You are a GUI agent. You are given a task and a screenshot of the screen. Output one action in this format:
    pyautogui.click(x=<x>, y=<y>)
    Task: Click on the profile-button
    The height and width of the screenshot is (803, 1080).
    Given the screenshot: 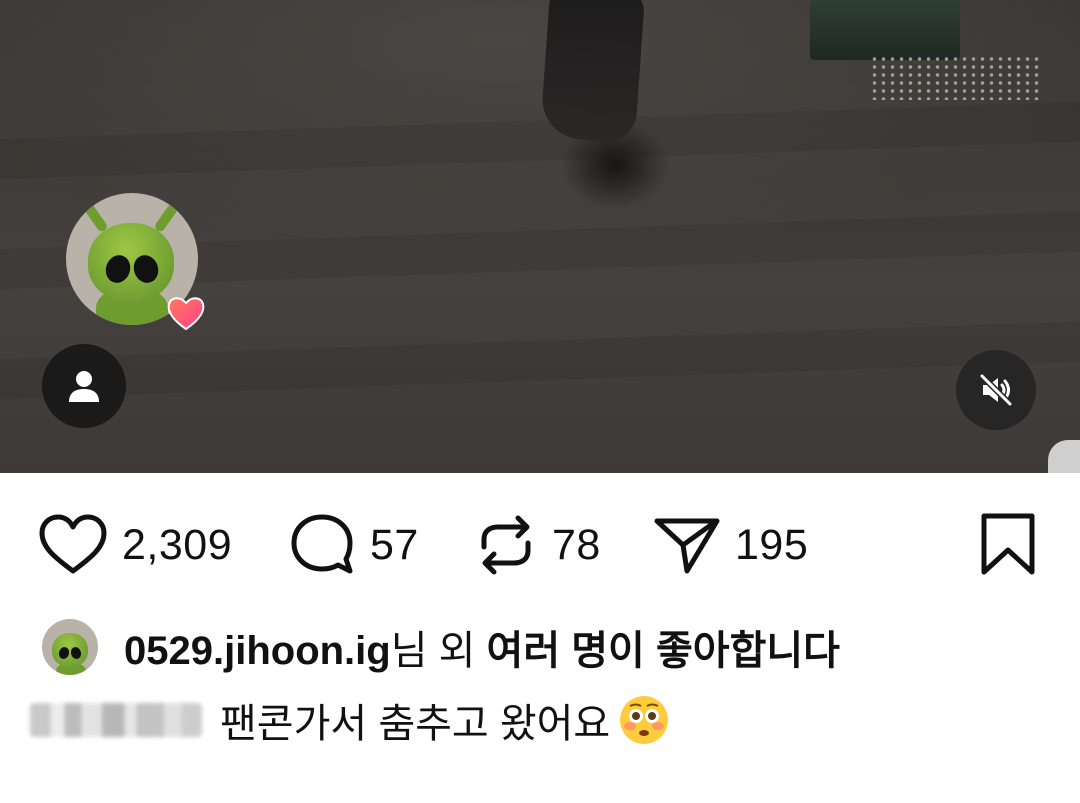 What is the action you would take?
    pyautogui.click(x=84, y=386)
    